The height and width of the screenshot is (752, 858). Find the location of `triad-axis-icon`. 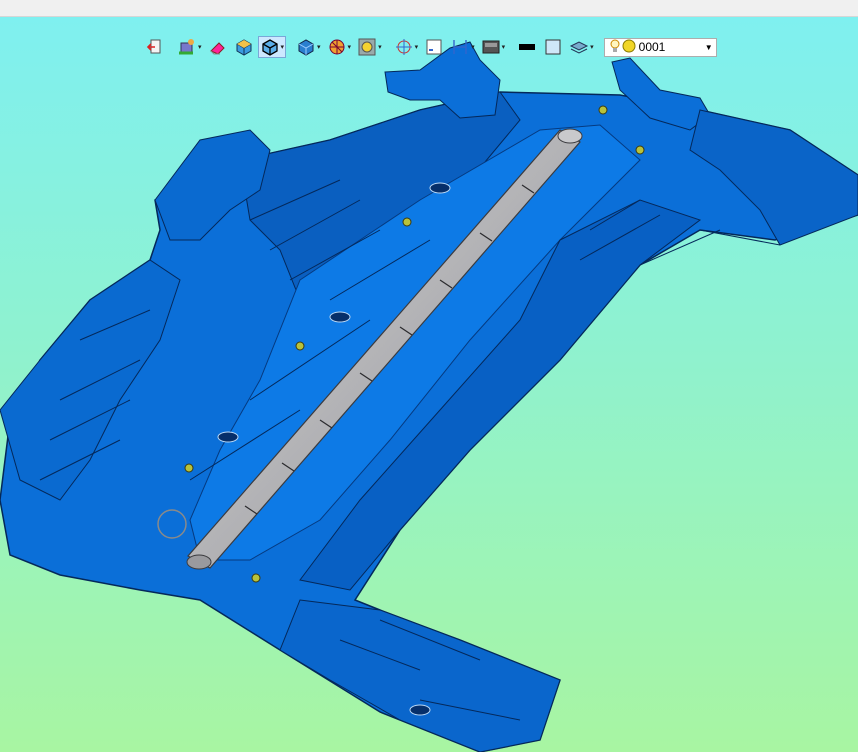

triad-axis-icon is located at coordinates (404, 47).